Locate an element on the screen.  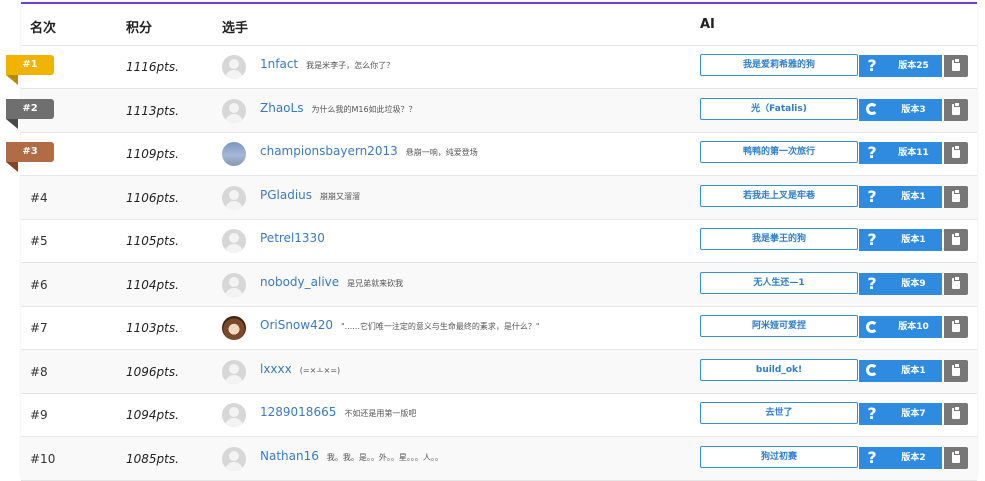
ai-version-button: 版本10 is located at coordinates (913, 327).